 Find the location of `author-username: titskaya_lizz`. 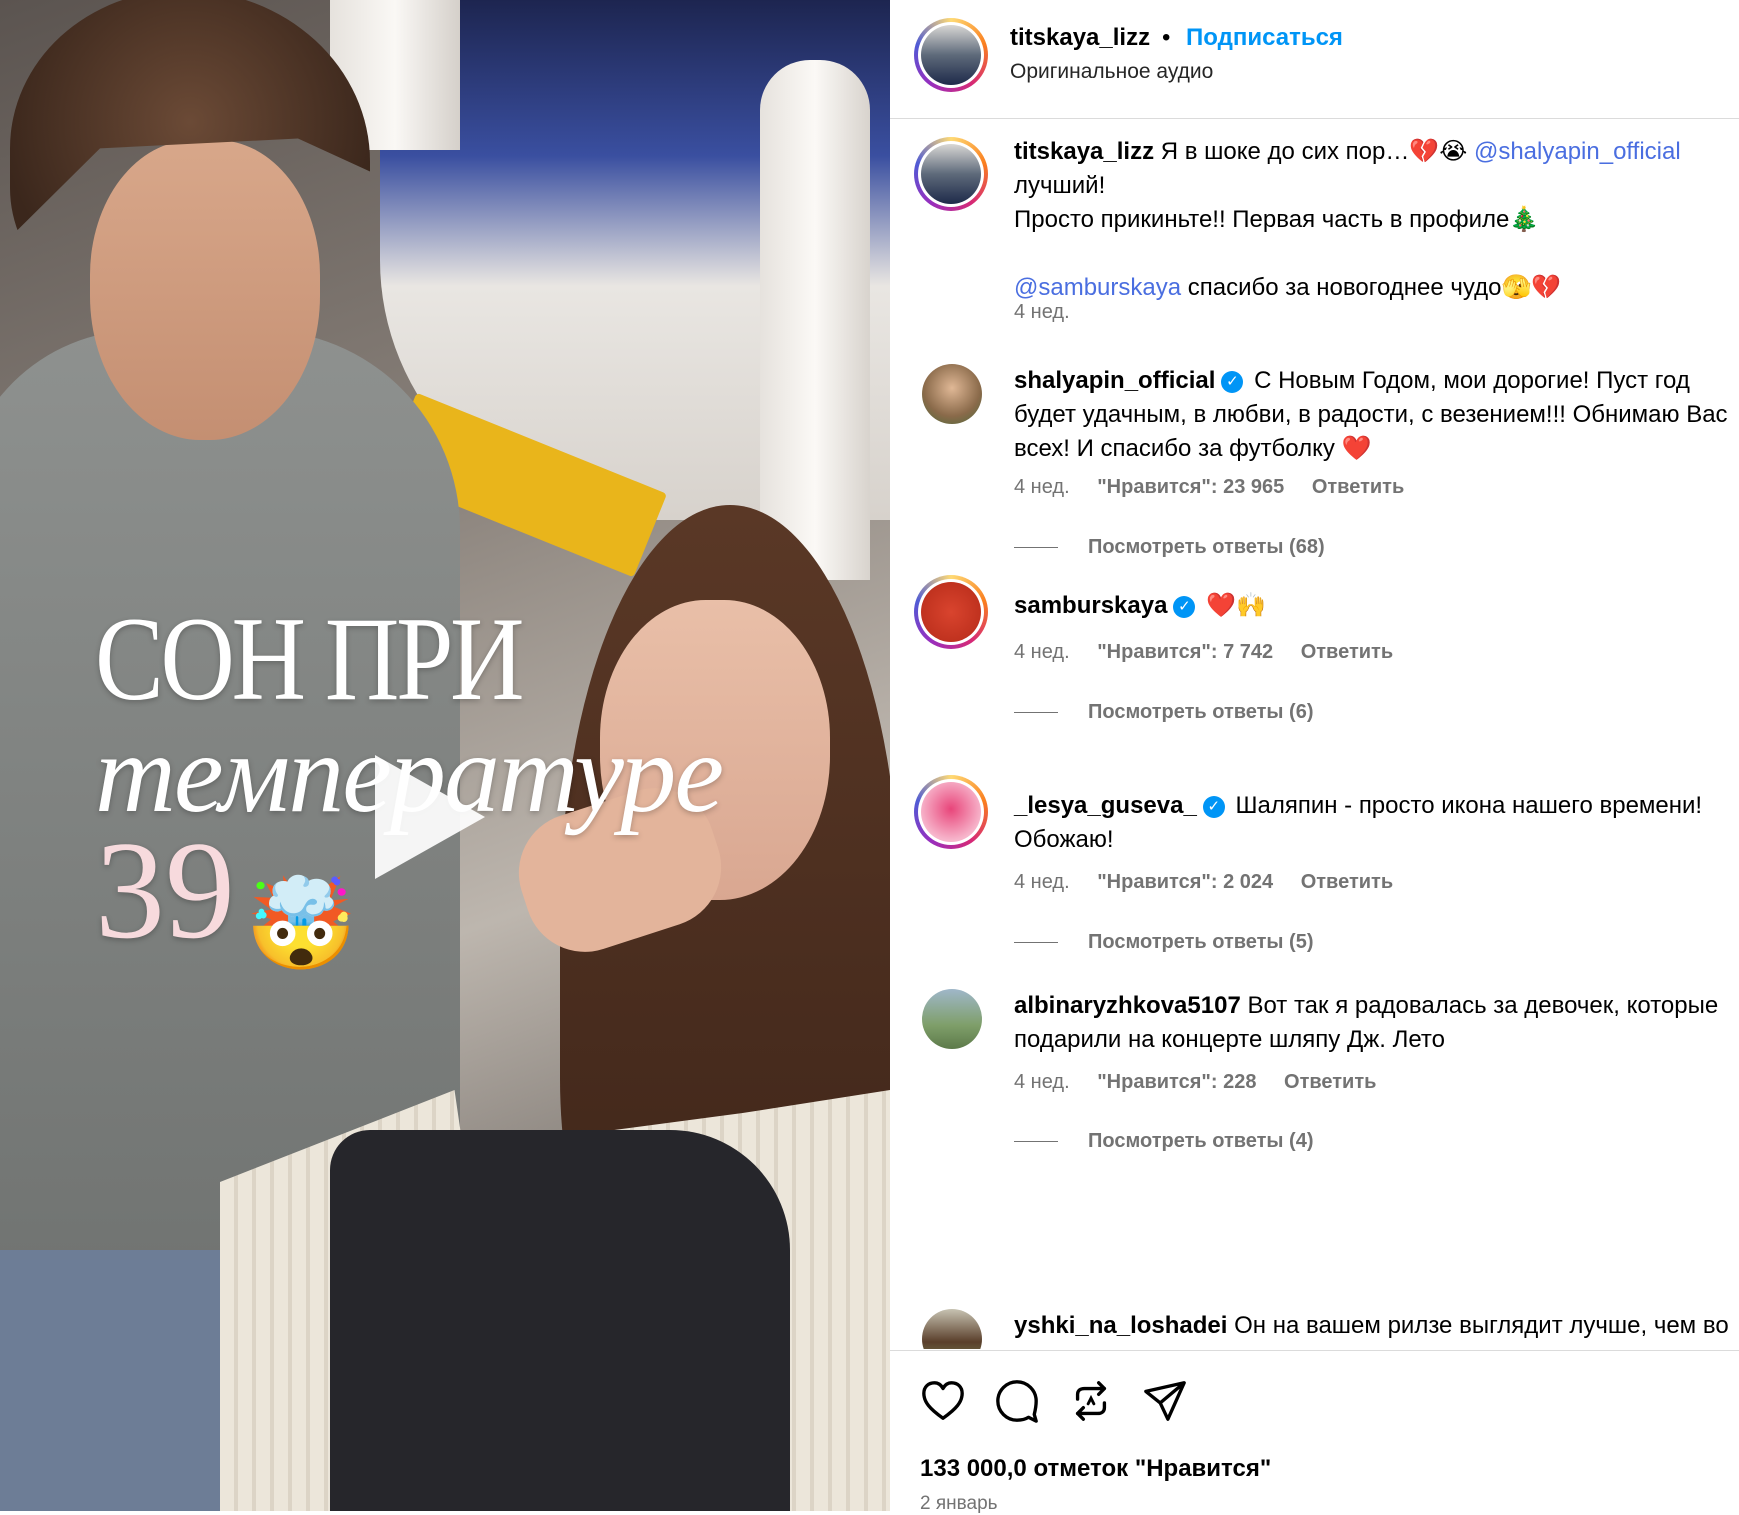

author-username: titskaya_lizz is located at coordinates (1080, 38).